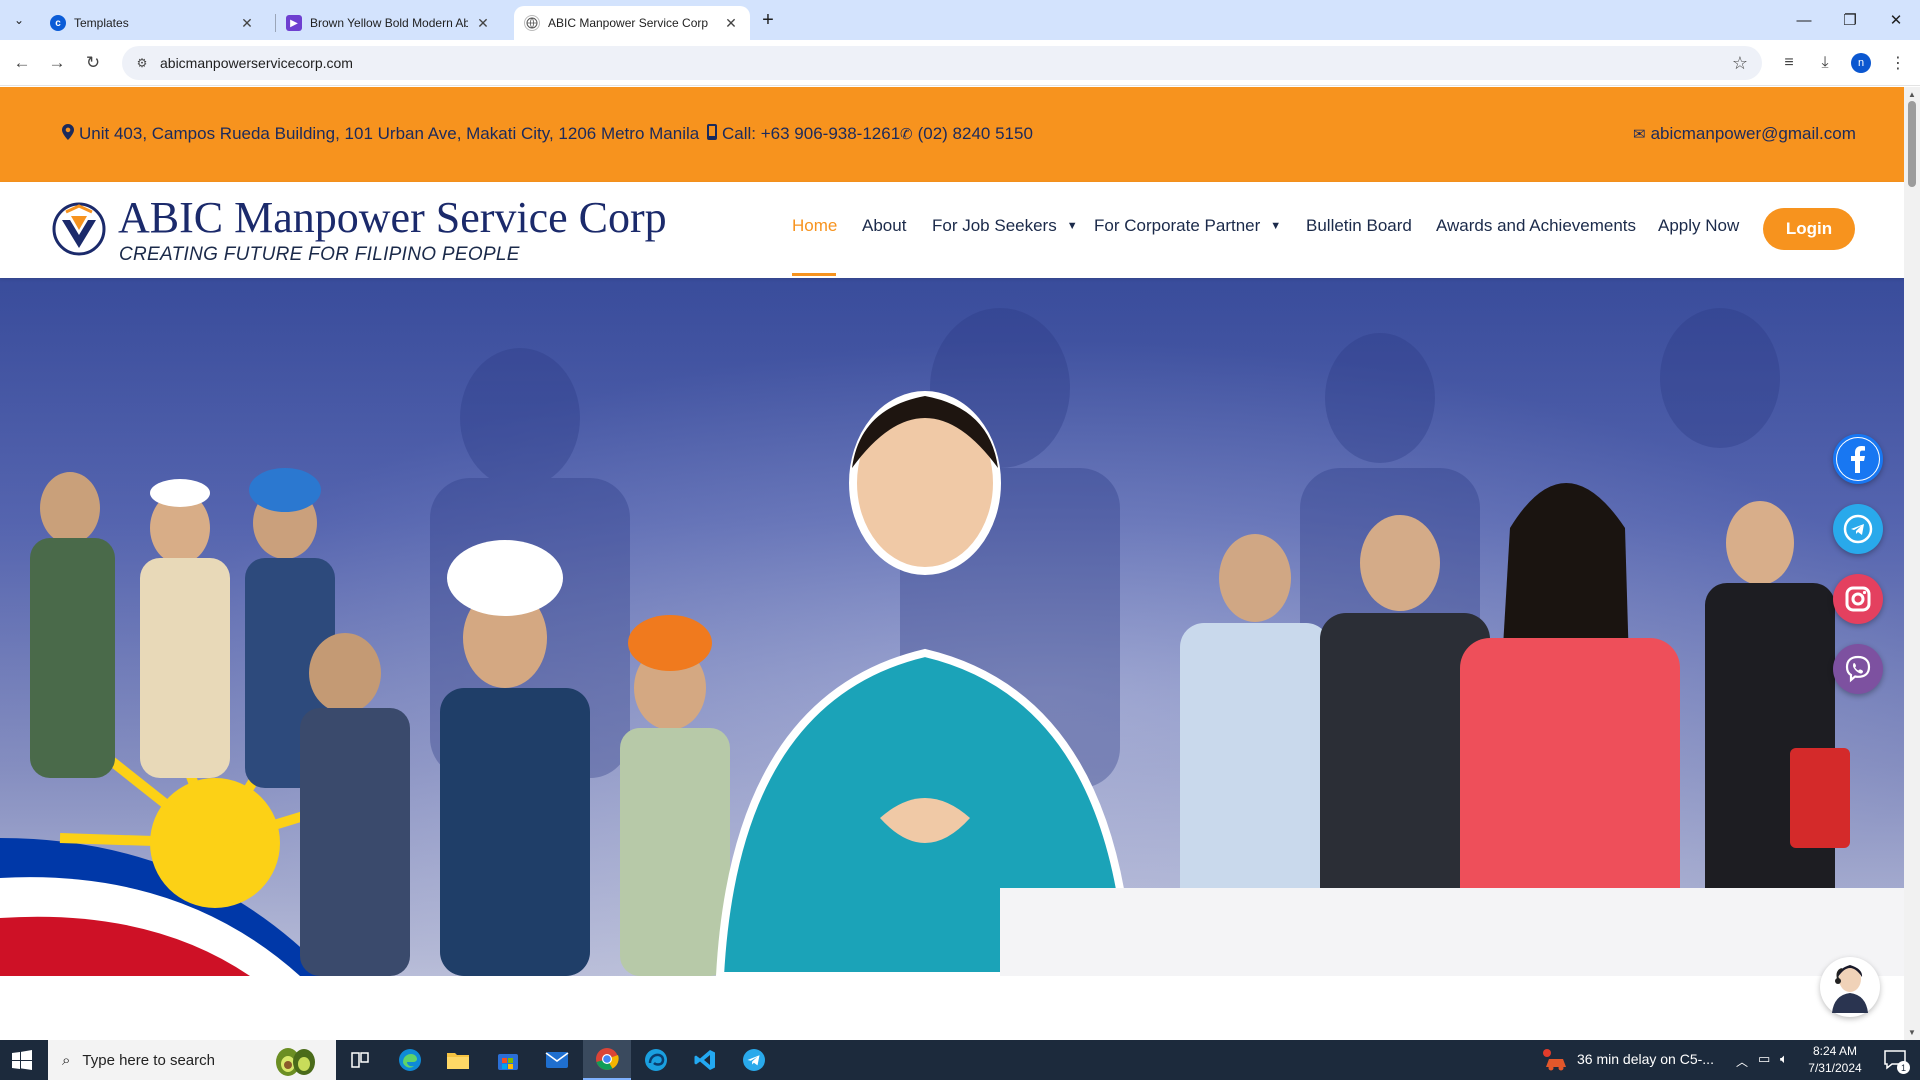  Describe the element at coordinates (192, 1060) in the screenshot. I see `taskbar-search-box: ⌕ Type here to search` at that location.